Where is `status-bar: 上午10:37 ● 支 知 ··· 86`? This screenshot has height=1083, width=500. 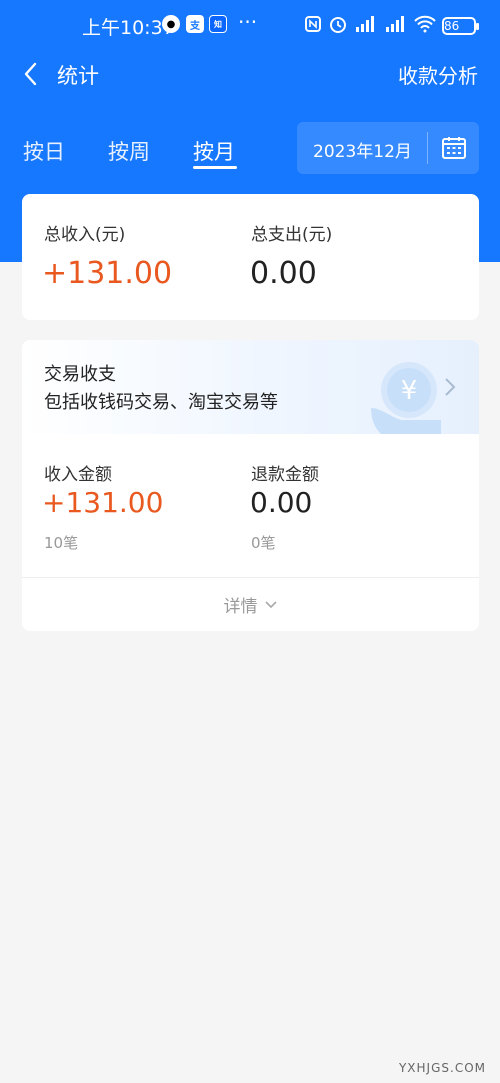 status-bar: 上午10:37 ● 支 知 ··· 86 is located at coordinates (250, 23).